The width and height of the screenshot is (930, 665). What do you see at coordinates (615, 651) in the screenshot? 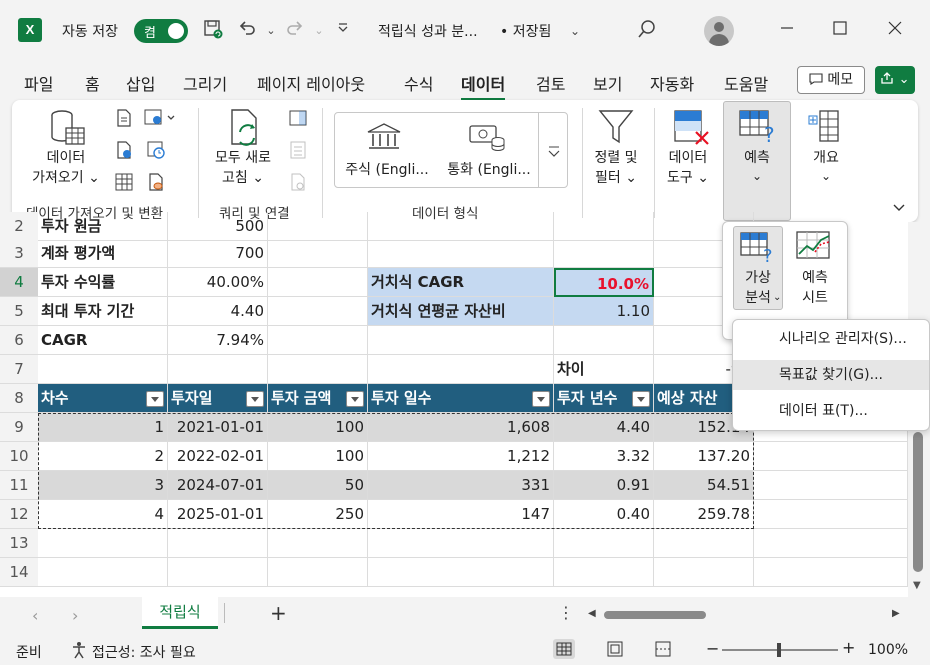
I see `page-layout-view-icon` at bounding box center [615, 651].